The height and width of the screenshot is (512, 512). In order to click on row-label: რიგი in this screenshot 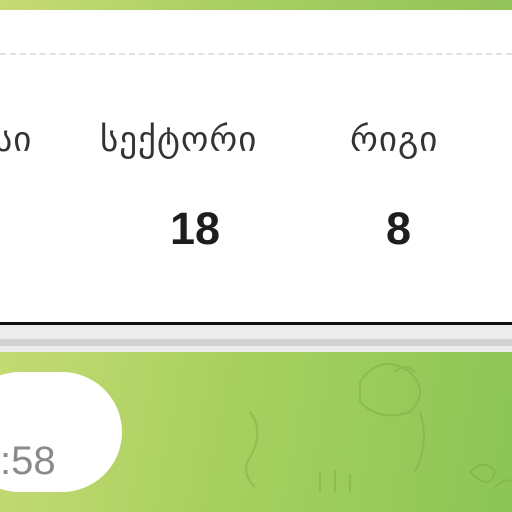, I will do `click(394, 140)`.